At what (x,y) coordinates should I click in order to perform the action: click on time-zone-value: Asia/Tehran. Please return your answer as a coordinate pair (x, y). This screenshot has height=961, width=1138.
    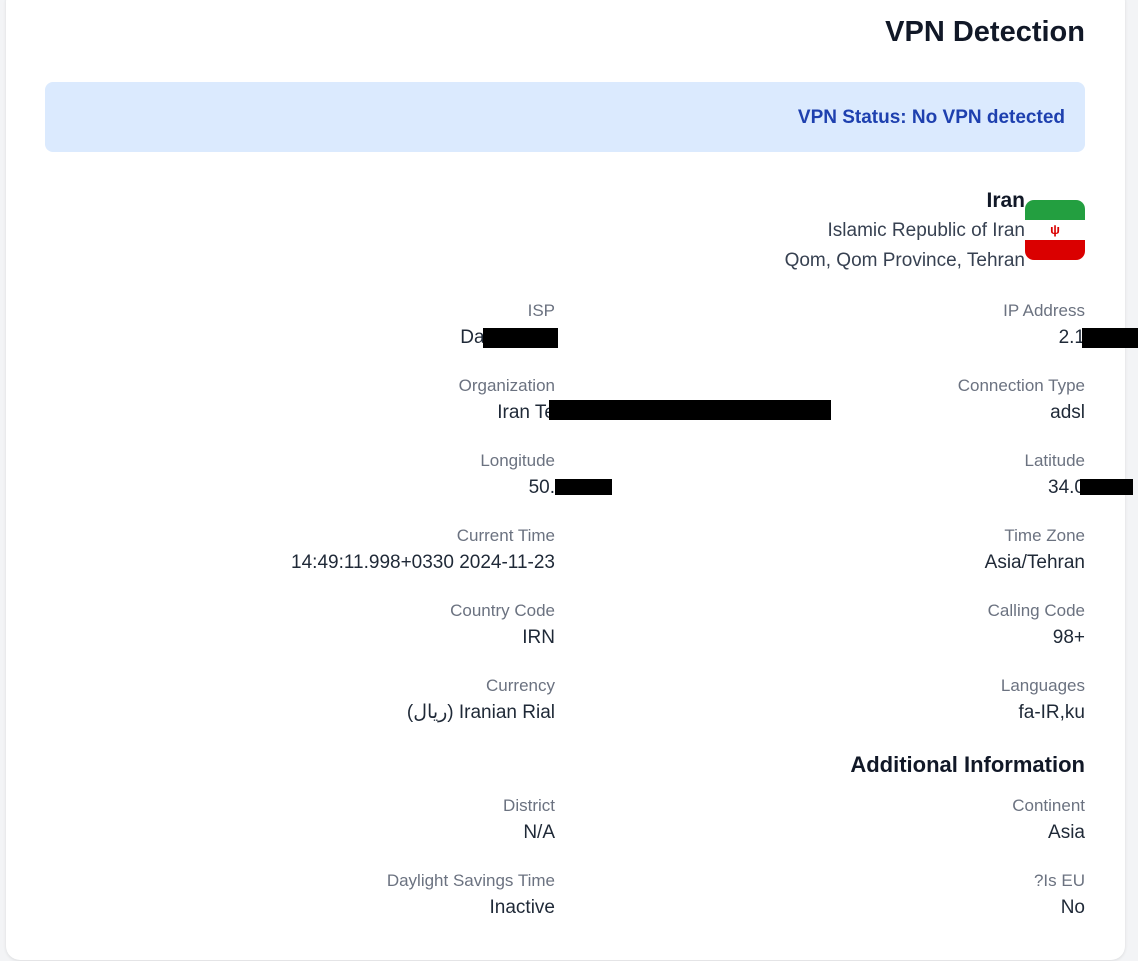
    Looking at the image, I should click on (1034, 562).